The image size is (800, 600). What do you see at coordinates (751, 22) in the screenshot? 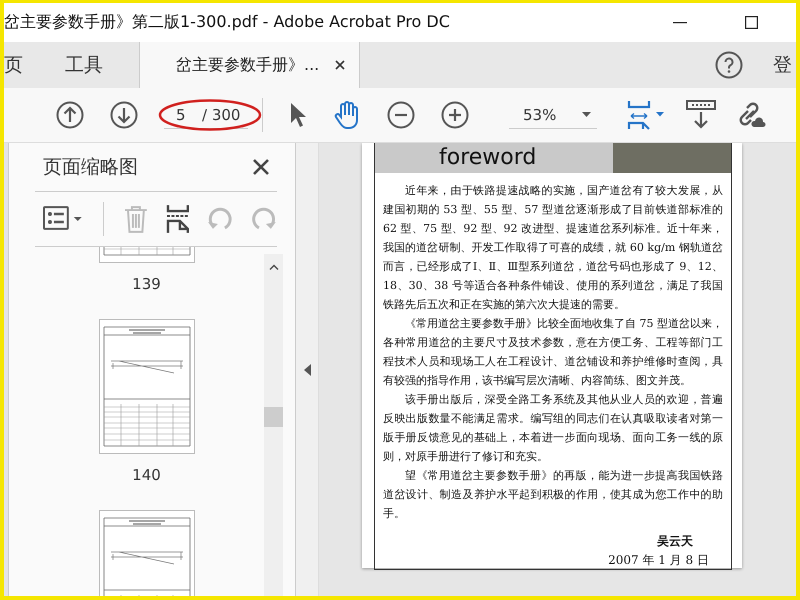
I see `maximize-icon` at bounding box center [751, 22].